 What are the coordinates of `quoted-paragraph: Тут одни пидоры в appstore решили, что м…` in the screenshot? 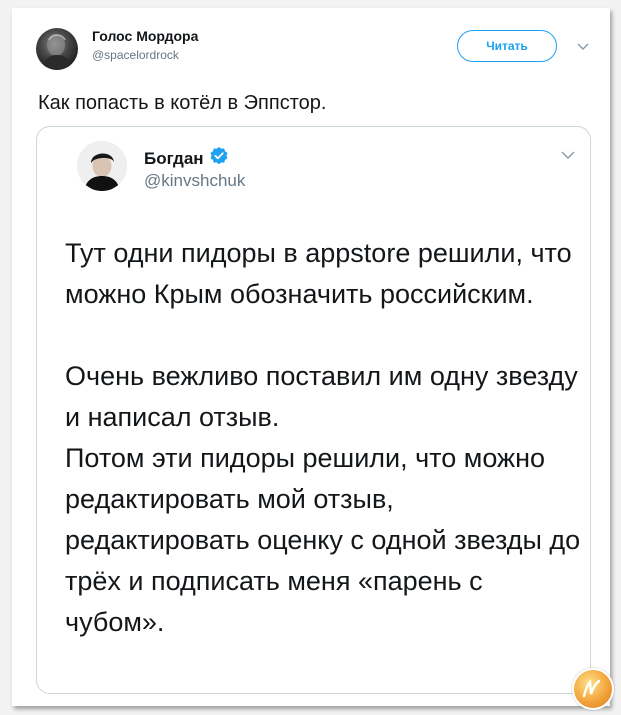 It's located at (318, 273).